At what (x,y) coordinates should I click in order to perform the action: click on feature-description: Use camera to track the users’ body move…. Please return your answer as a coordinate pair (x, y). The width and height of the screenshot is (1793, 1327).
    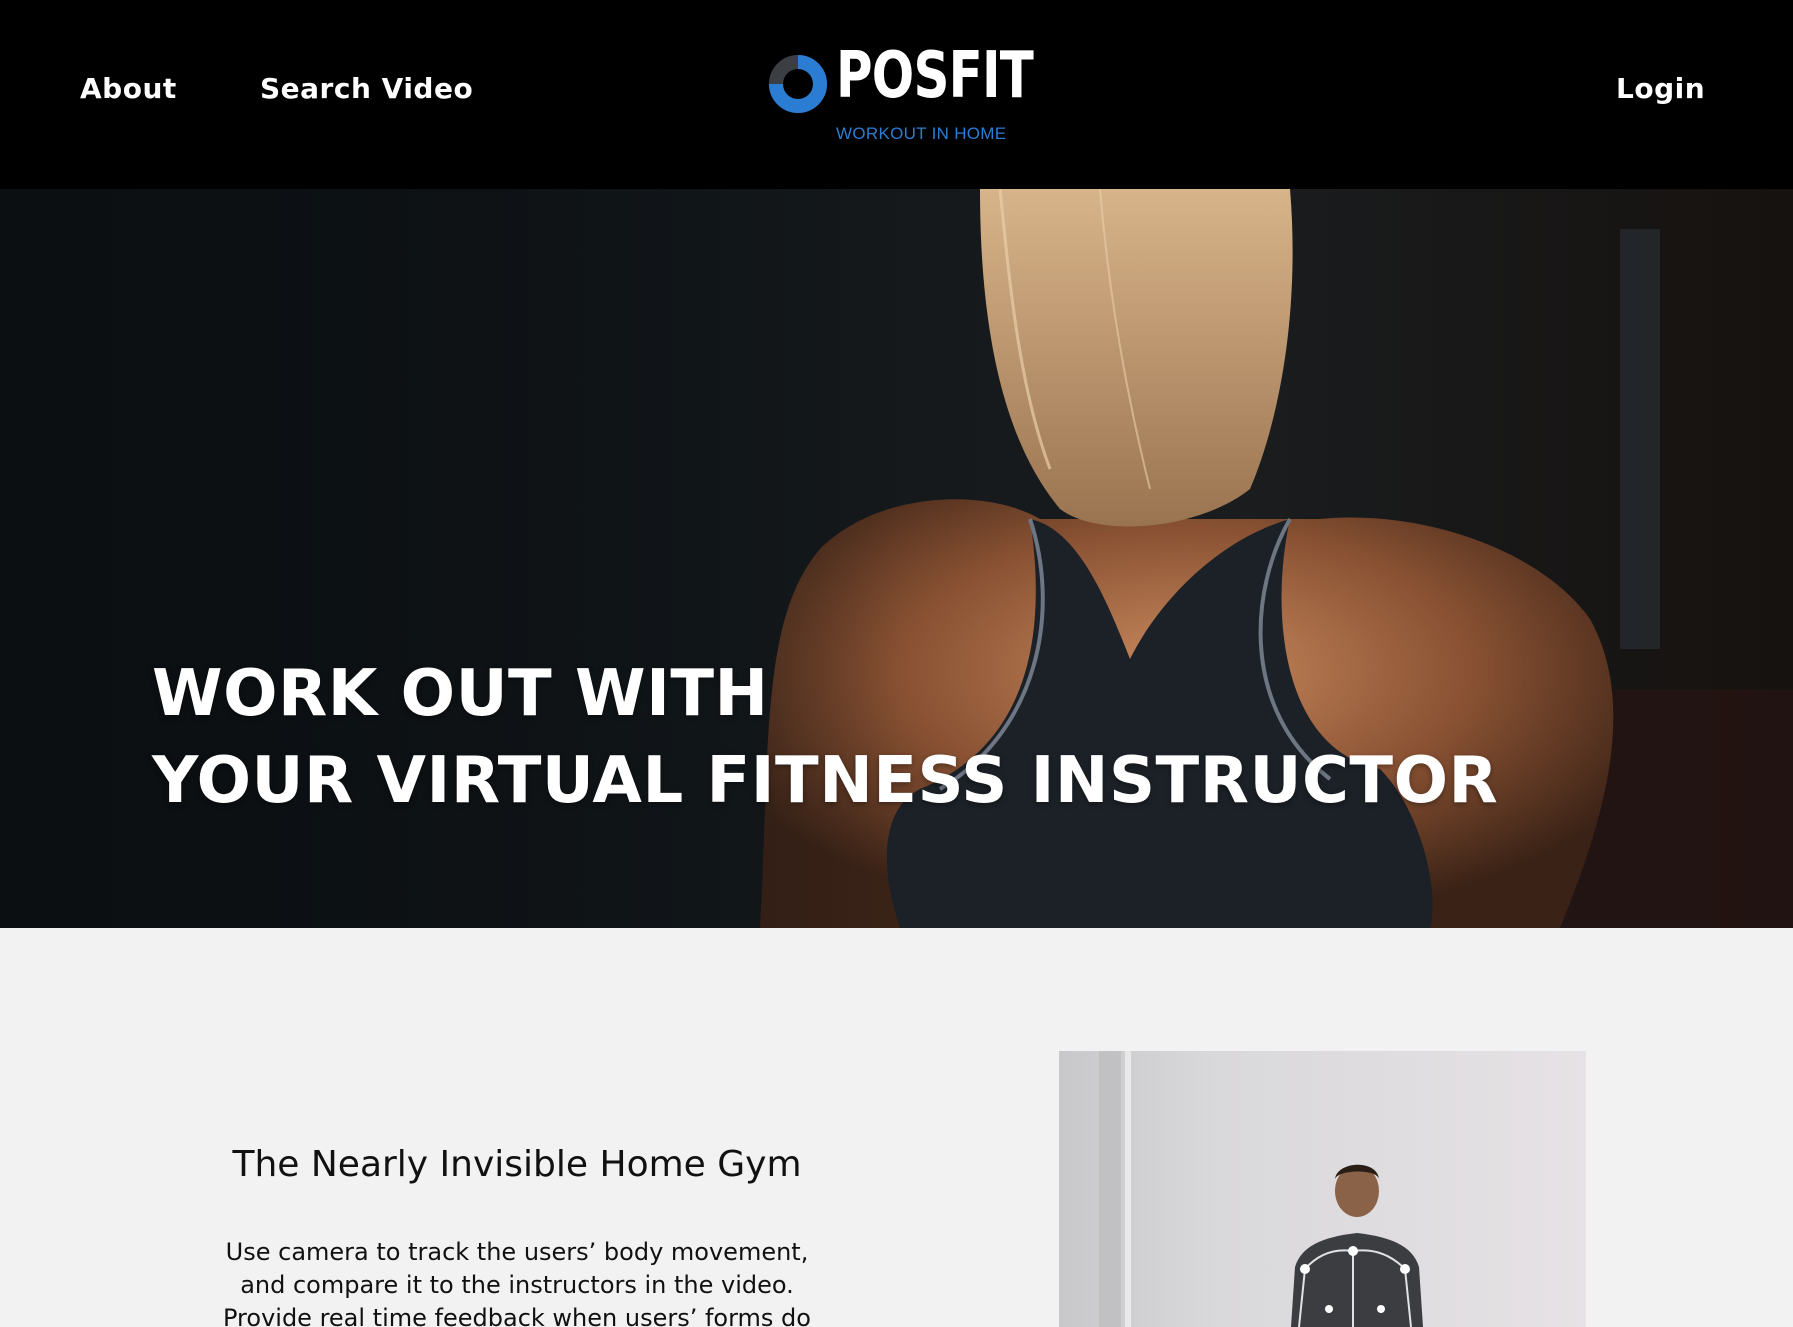
    Looking at the image, I should click on (517, 1281).